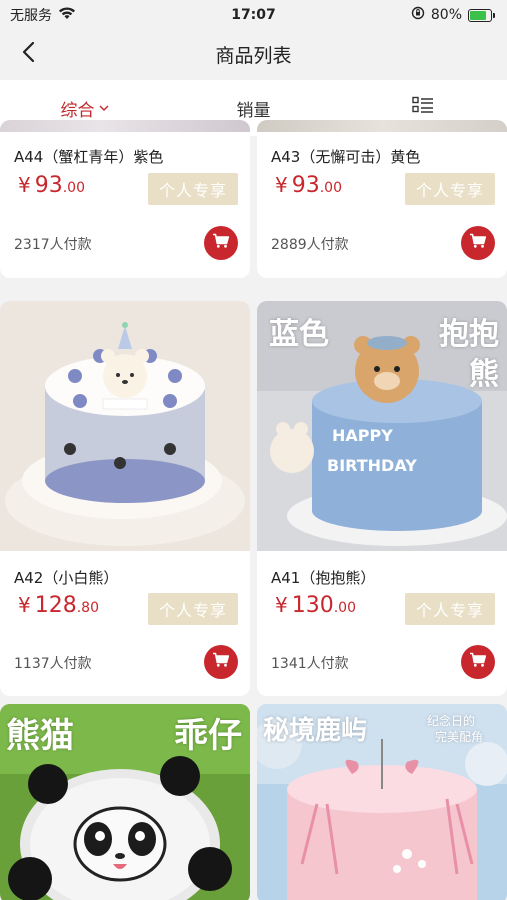 The width and height of the screenshot is (507, 900). I want to click on product-image: HAPPY BIRTHDAY 蓝色 抱抱 熊, so click(382, 426).